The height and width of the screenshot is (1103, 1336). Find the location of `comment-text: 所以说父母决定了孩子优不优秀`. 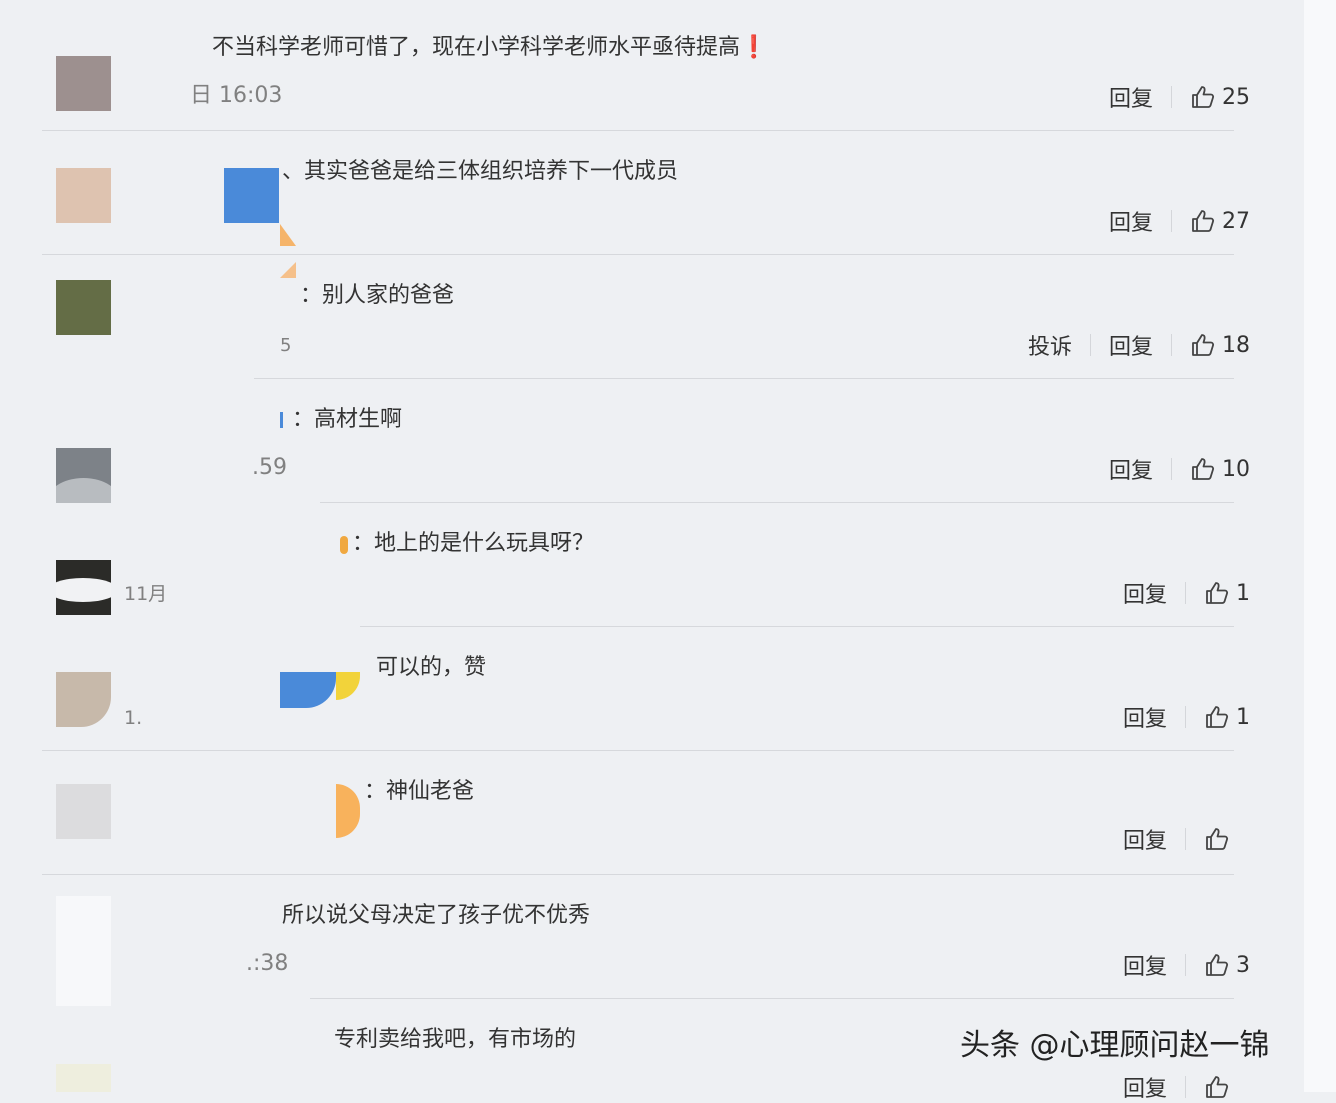

comment-text: 所以说父母决定了孩子优不优秀 is located at coordinates (436, 915).